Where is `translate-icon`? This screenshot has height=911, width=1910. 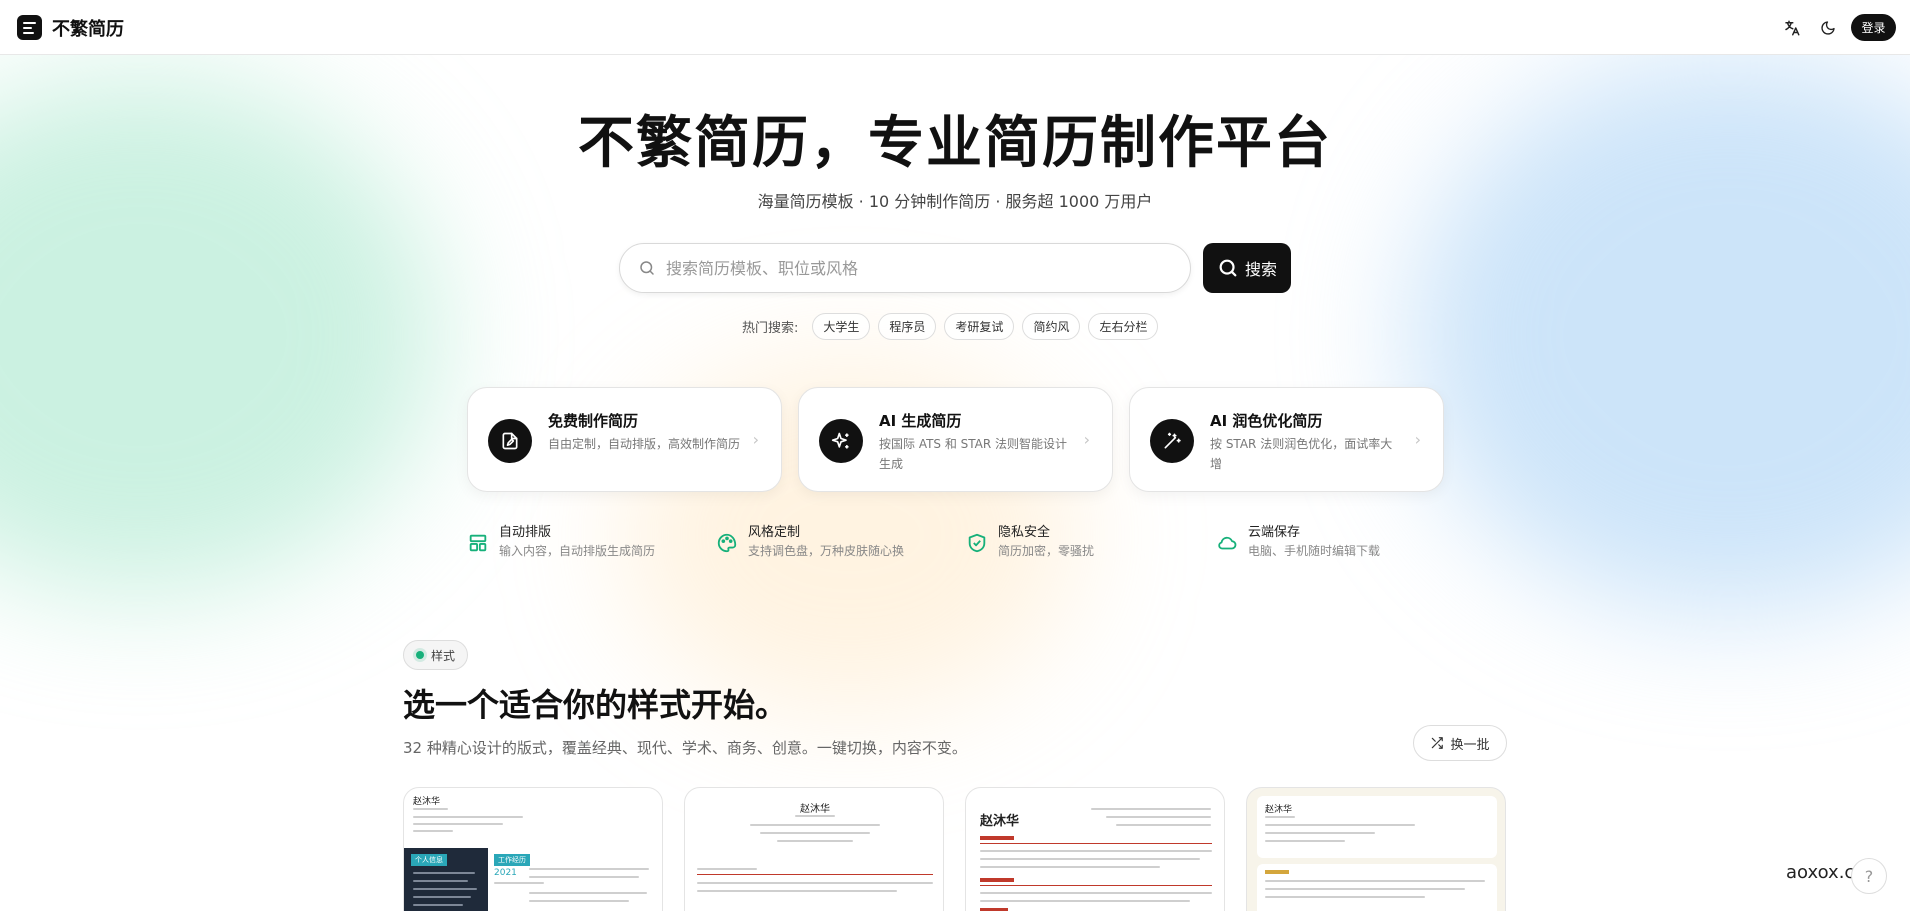
translate-icon is located at coordinates (1792, 28).